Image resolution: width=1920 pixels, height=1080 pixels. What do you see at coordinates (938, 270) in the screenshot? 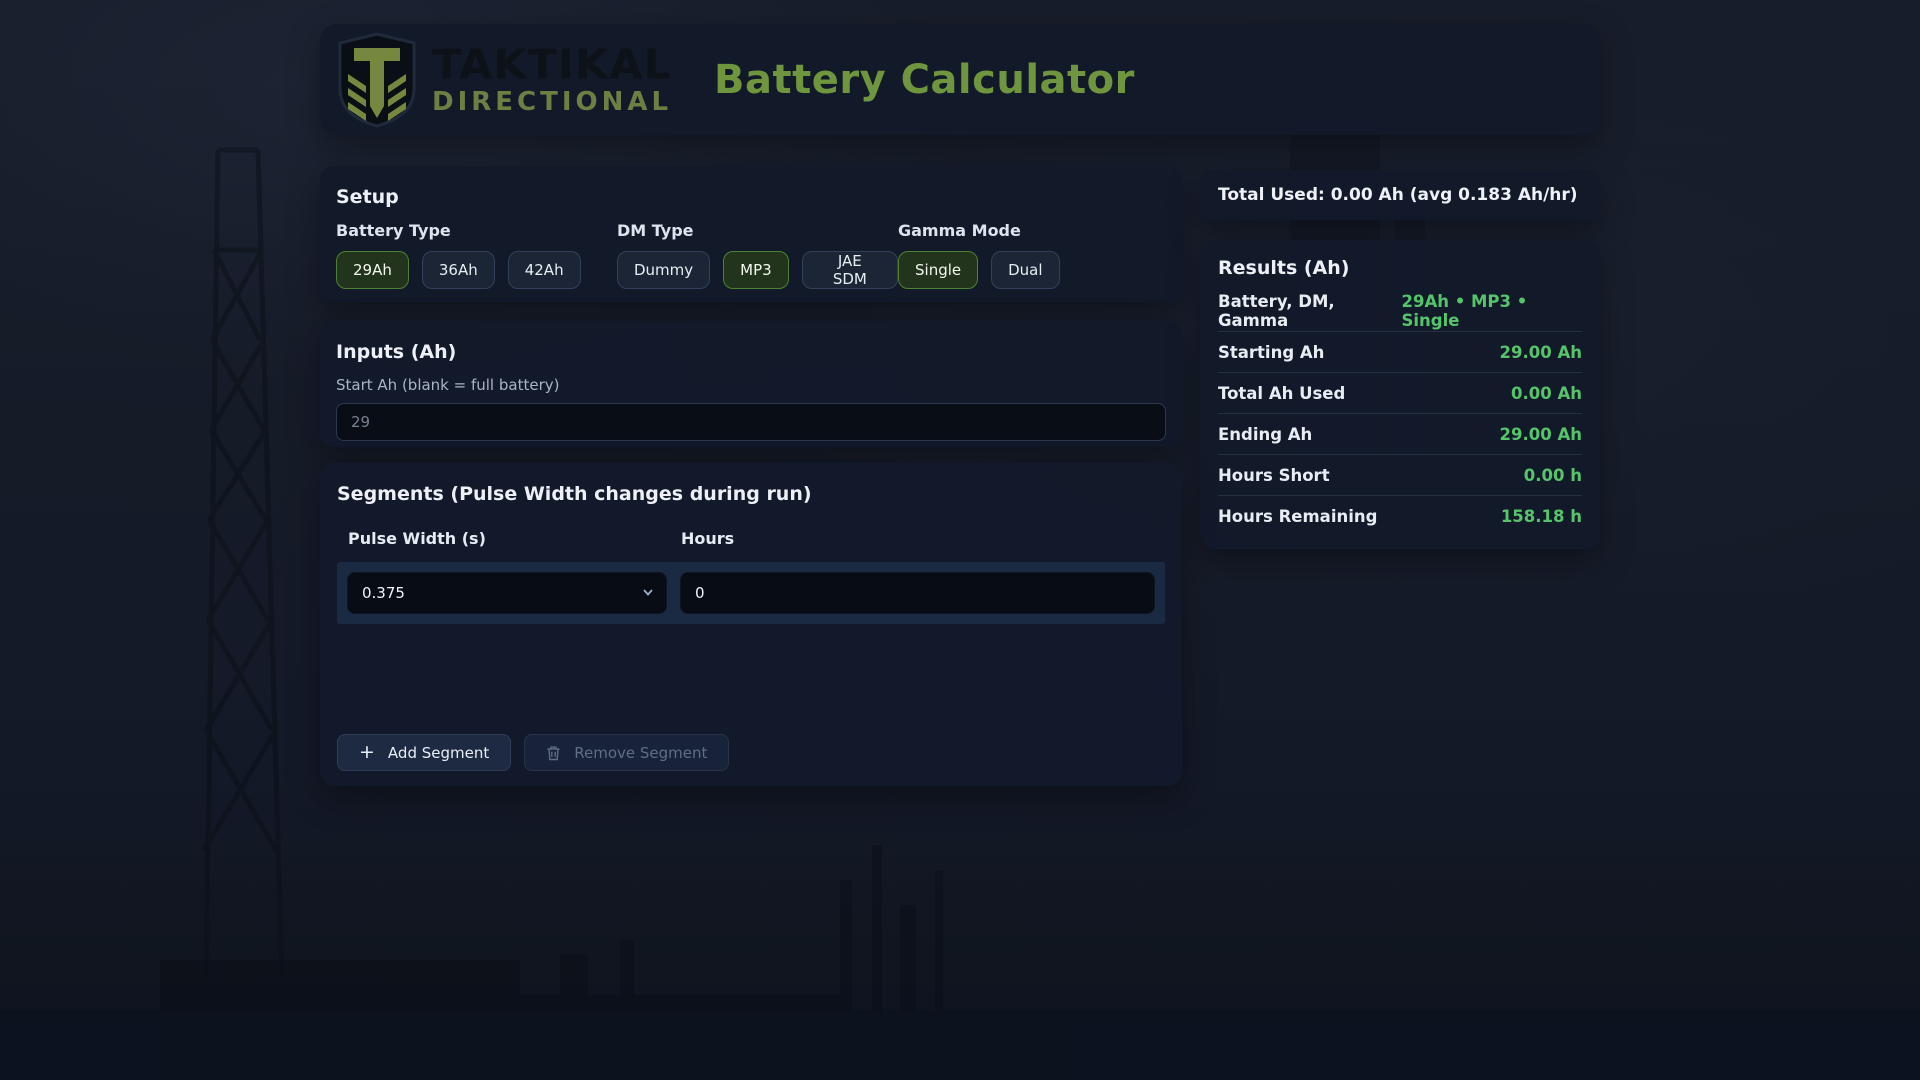
I see `gamma-mode-single-button: Single` at bounding box center [938, 270].